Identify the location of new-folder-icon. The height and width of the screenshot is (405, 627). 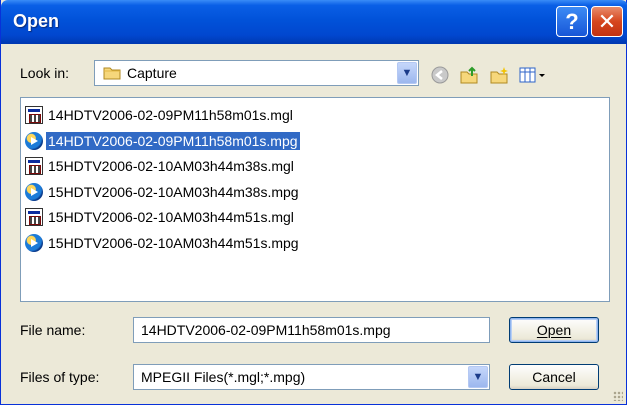
(499, 75).